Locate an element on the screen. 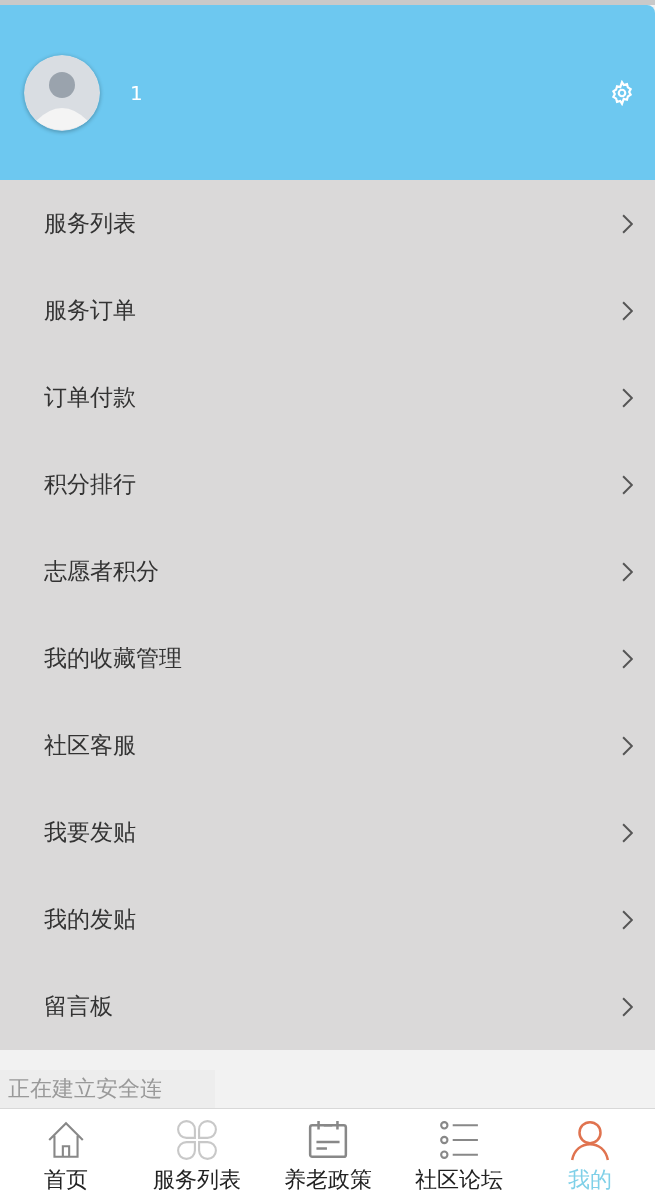 This screenshot has height=1200, width=655. menu-item: 我的收藏管理 is located at coordinates (327, 658).